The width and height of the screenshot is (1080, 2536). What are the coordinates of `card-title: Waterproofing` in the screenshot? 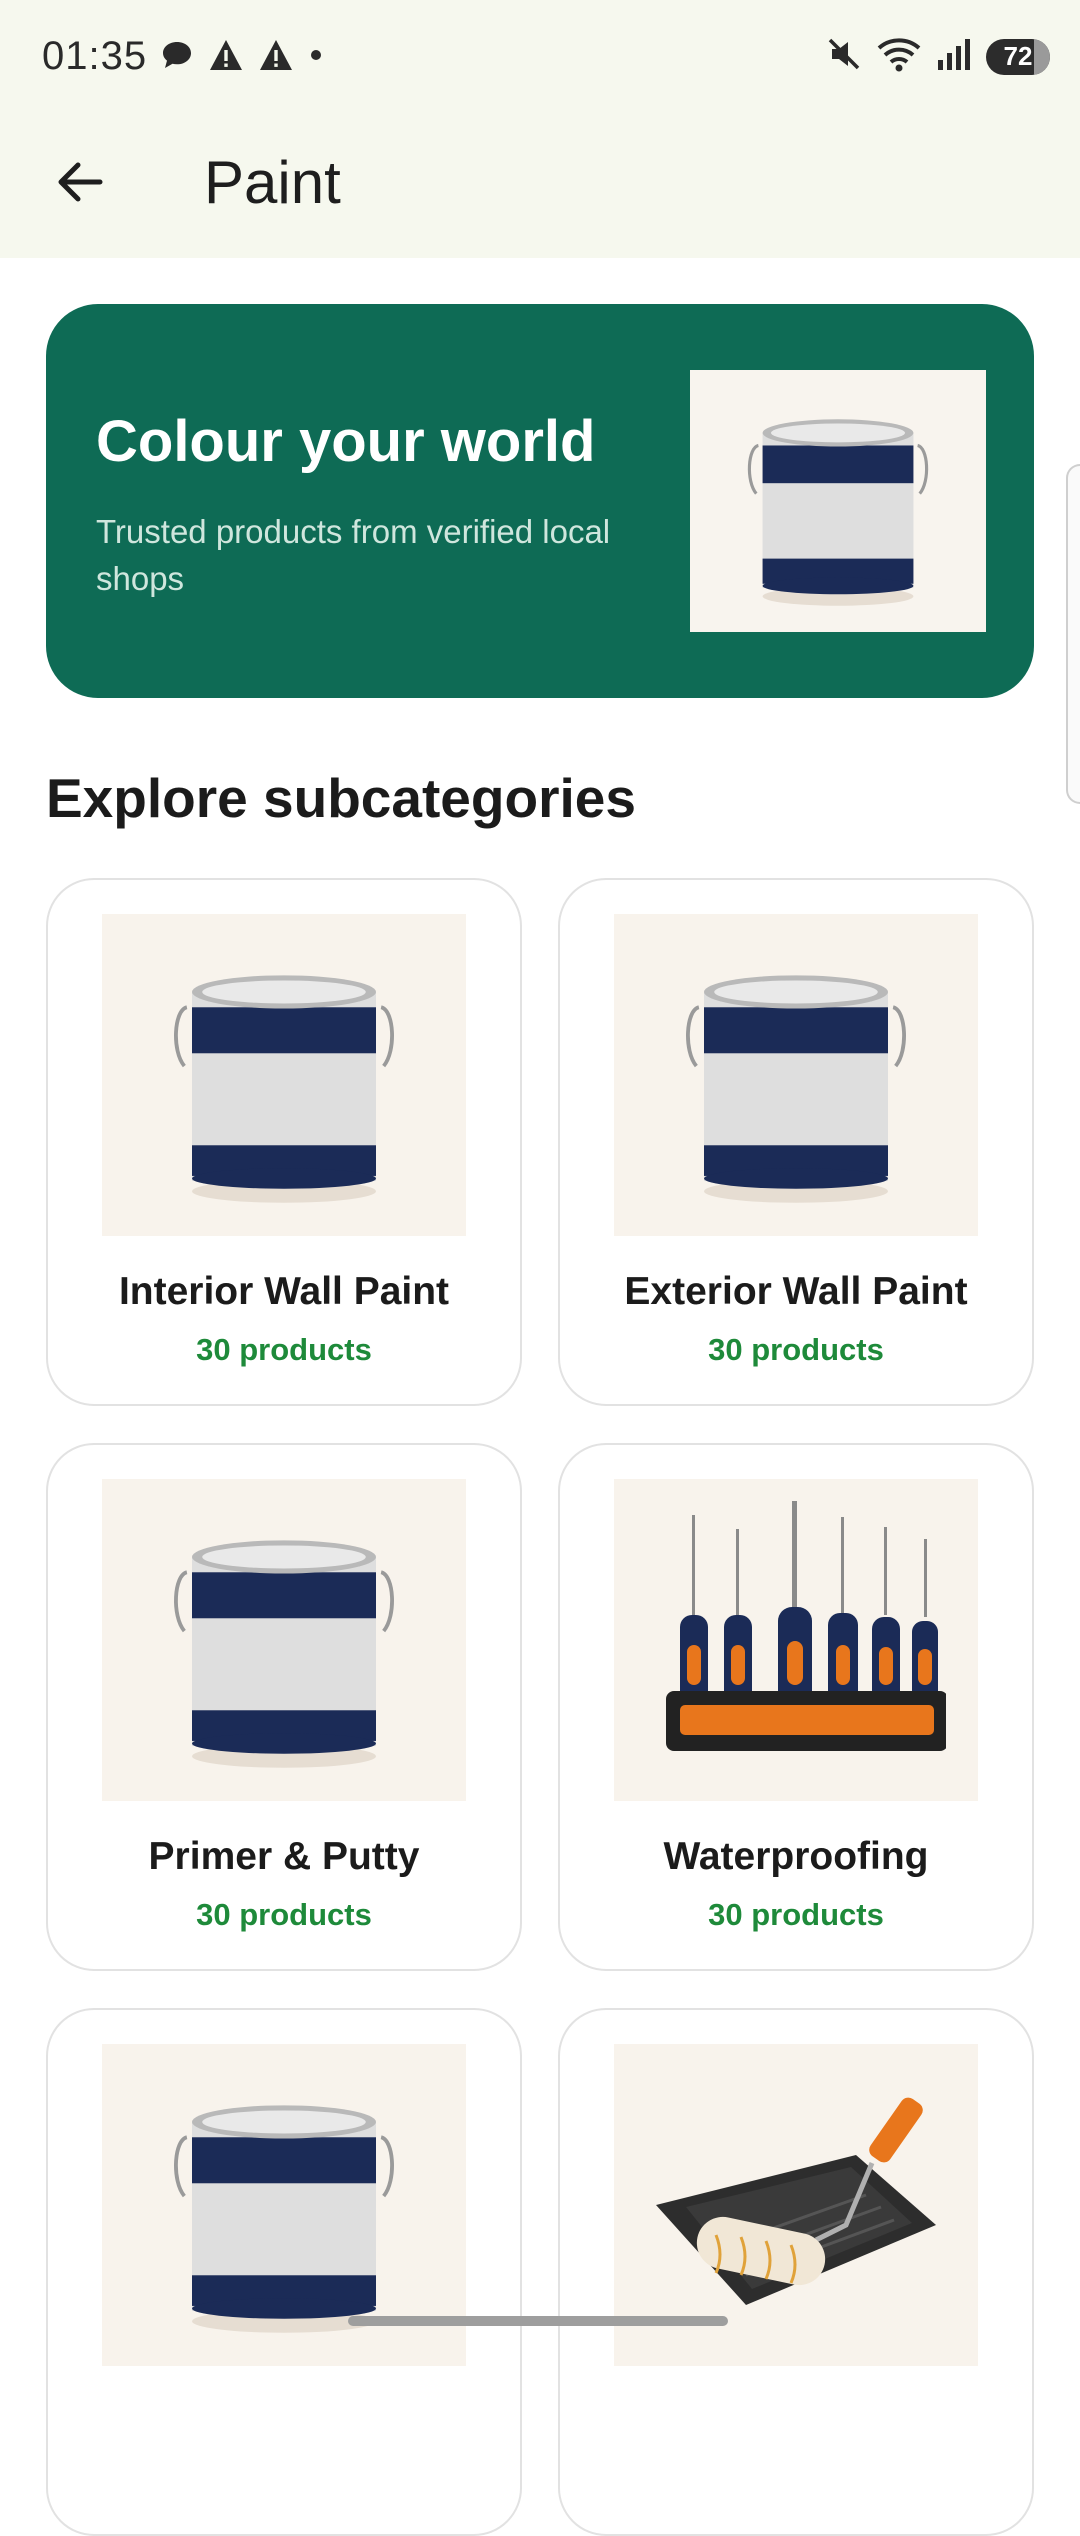 It's located at (796, 1856).